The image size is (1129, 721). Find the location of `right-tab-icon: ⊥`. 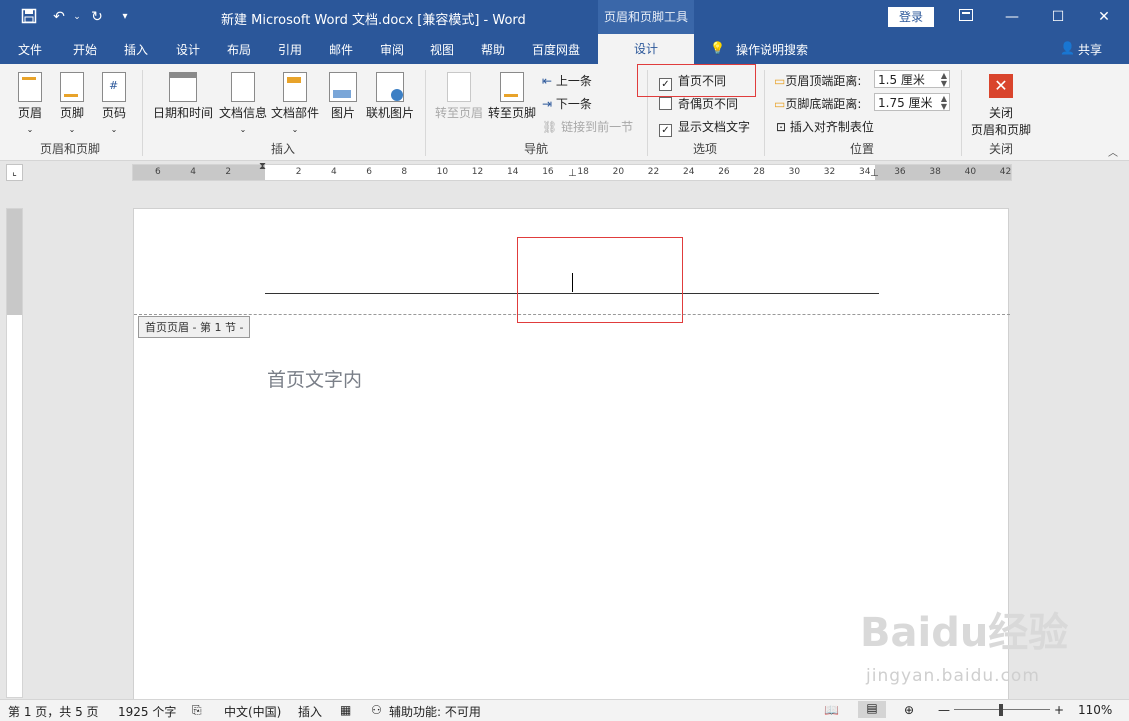

right-tab-icon: ⊥ is located at coordinates (874, 173).